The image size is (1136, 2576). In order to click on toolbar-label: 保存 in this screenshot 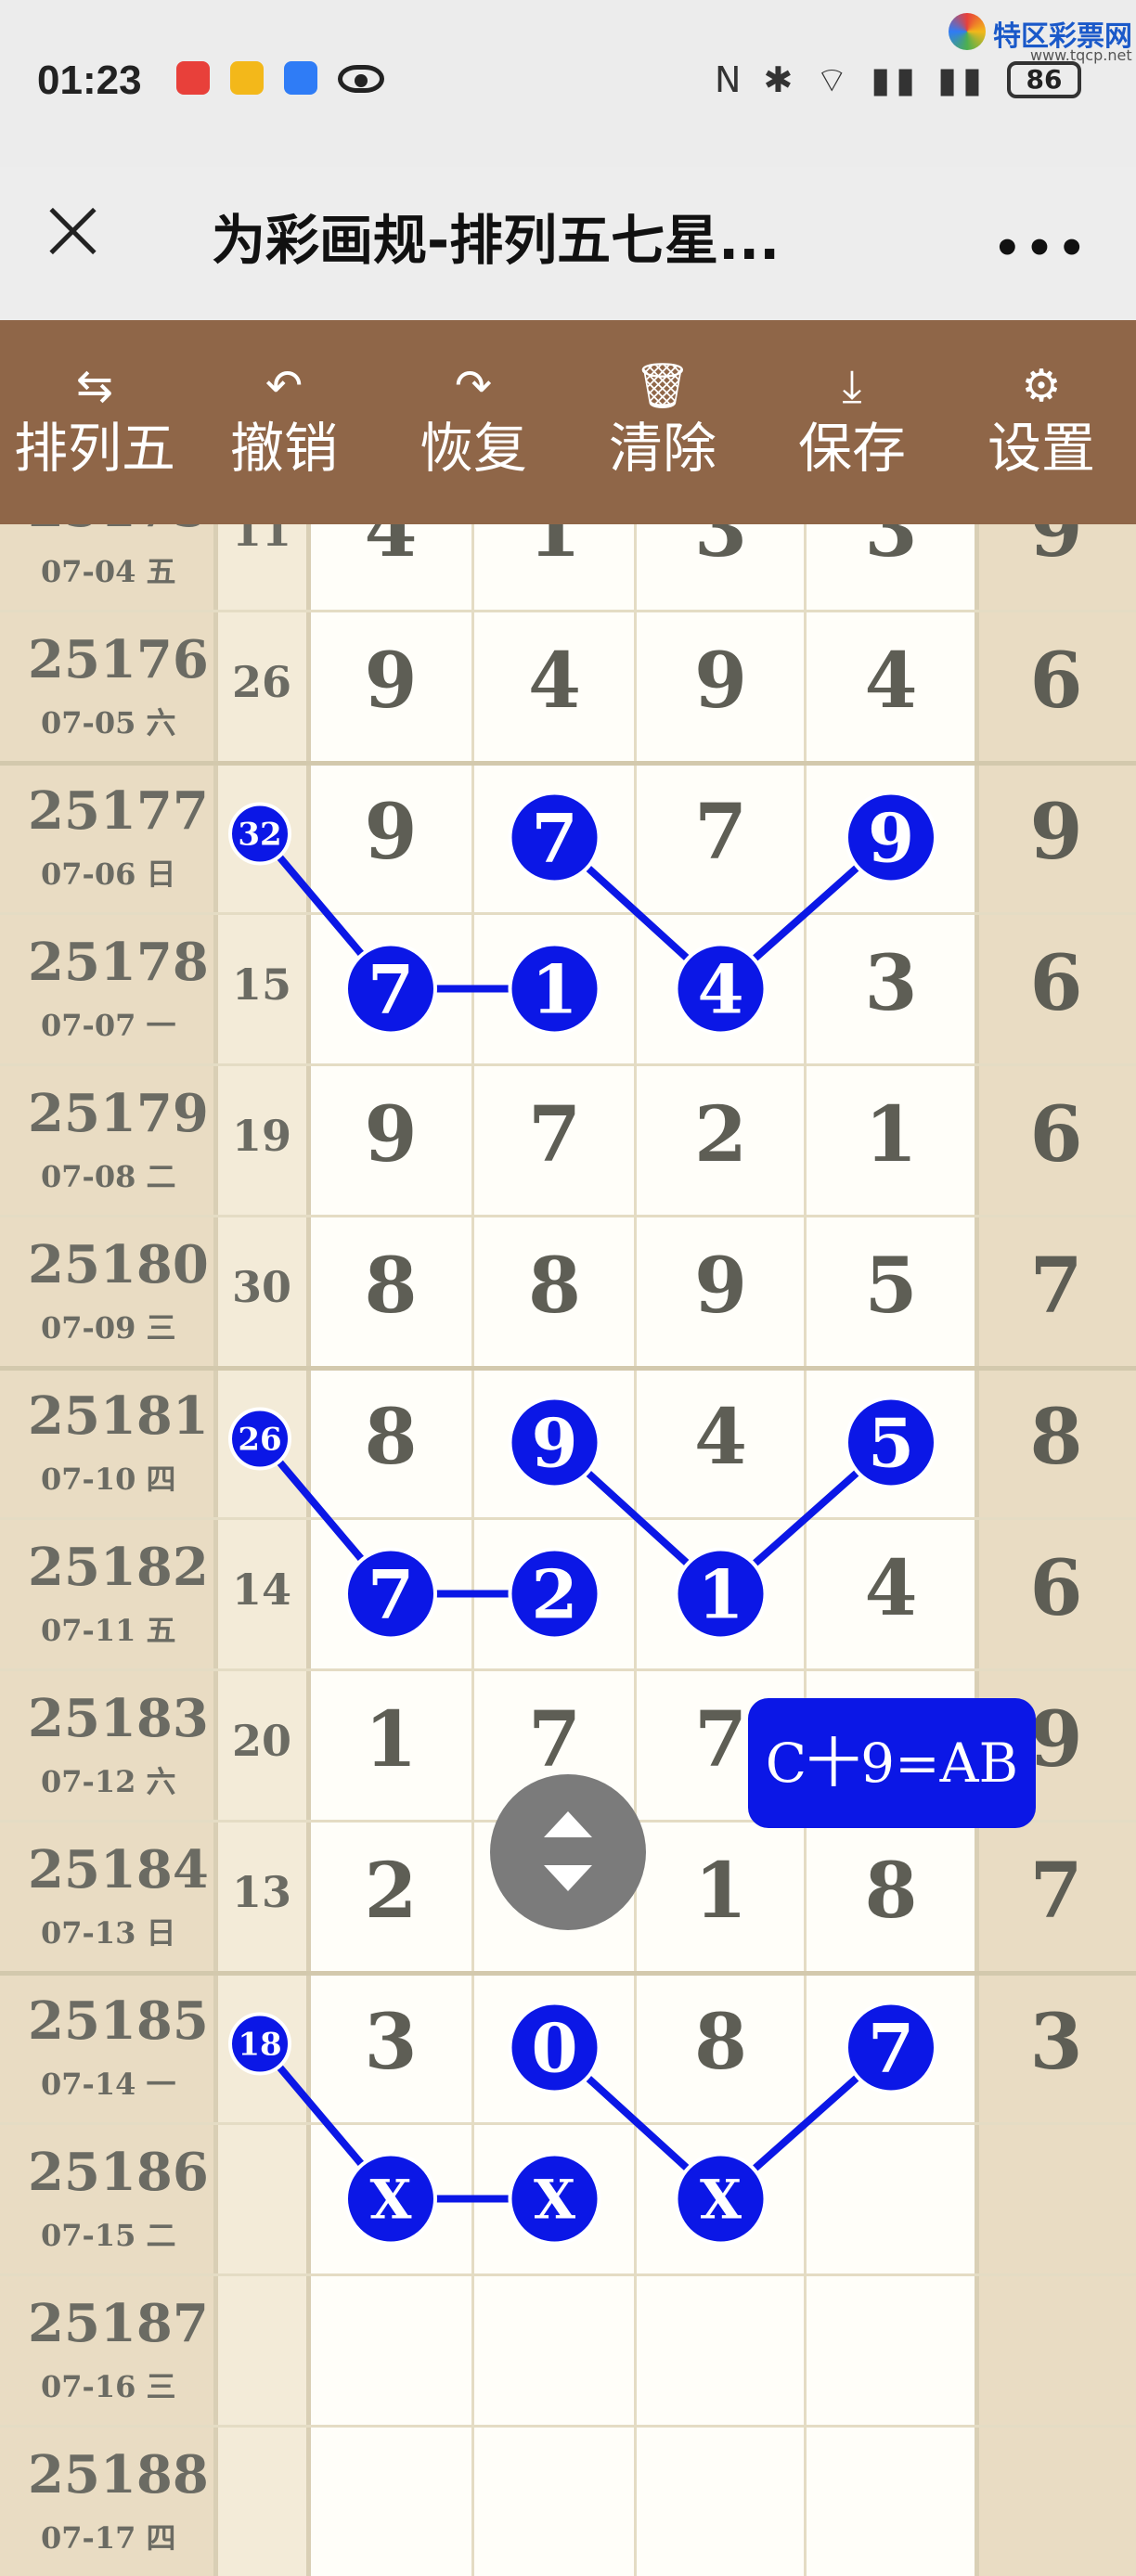, I will do `click(851, 448)`.